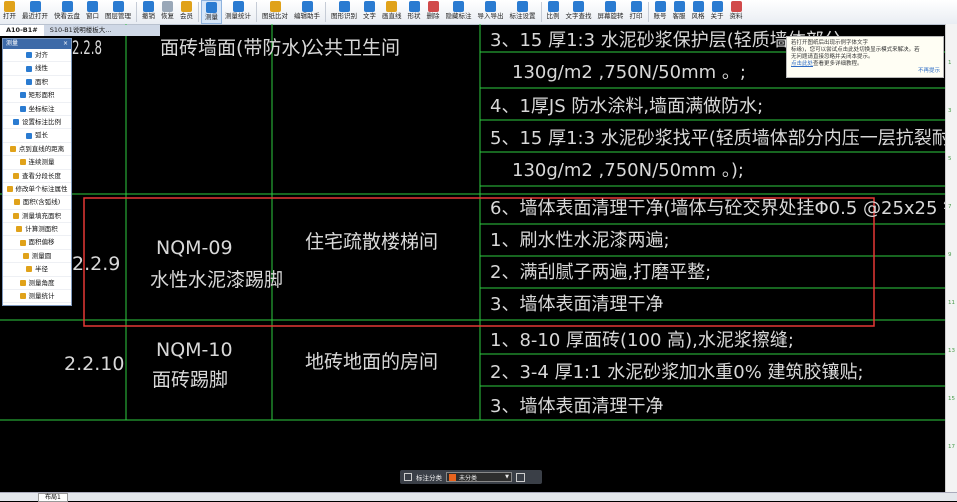 The height and width of the screenshot is (502, 957). I want to click on measure-tool-label: 矩形面积, so click(41, 95).